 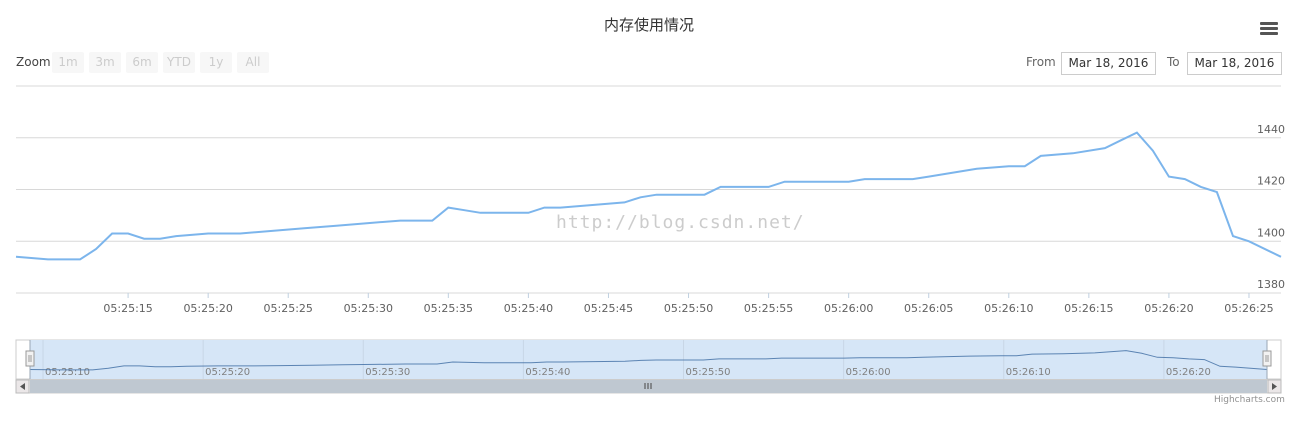 What do you see at coordinates (1248, 308) in the screenshot?
I see `x-tick-label: 05:26:25` at bounding box center [1248, 308].